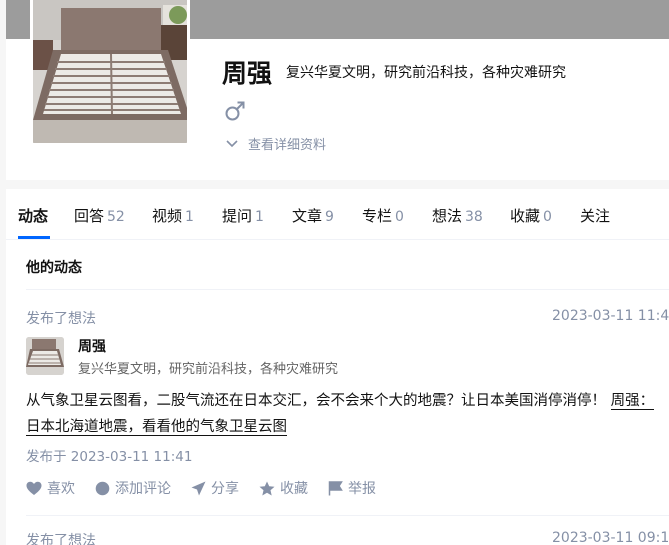 Image resolution: width=669 pixels, height=545 pixels. I want to click on tab-videos: 视频 1, so click(173, 215).